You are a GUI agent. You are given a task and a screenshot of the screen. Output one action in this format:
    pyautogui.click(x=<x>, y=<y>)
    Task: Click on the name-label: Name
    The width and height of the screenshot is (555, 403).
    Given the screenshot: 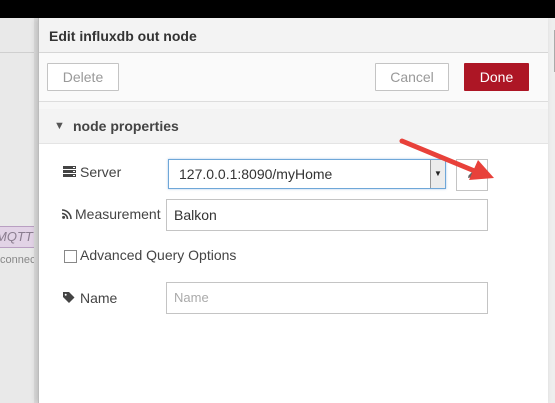 What is the action you would take?
    pyautogui.click(x=89, y=298)
    